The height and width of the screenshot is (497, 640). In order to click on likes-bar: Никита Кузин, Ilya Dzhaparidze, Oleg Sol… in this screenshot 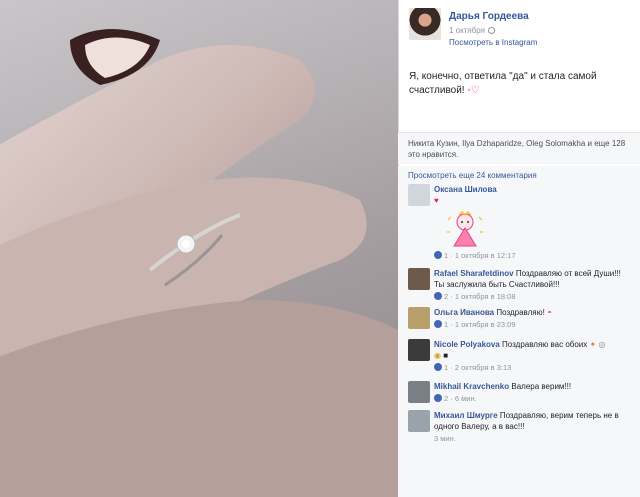, I will do `click(519, 148)`.